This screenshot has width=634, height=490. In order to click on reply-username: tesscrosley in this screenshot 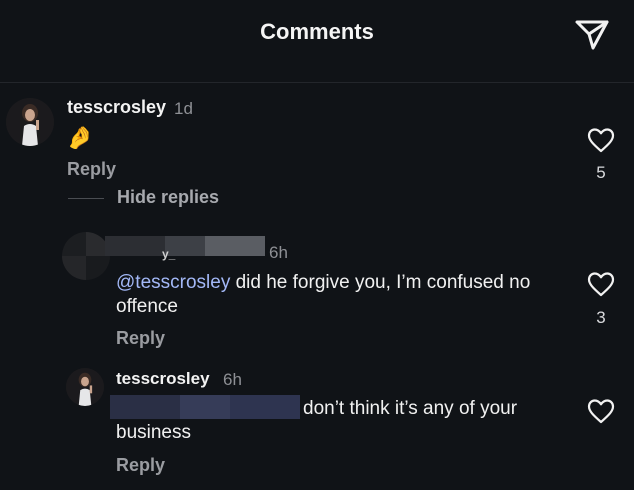, I will do `click(163, 379)`.